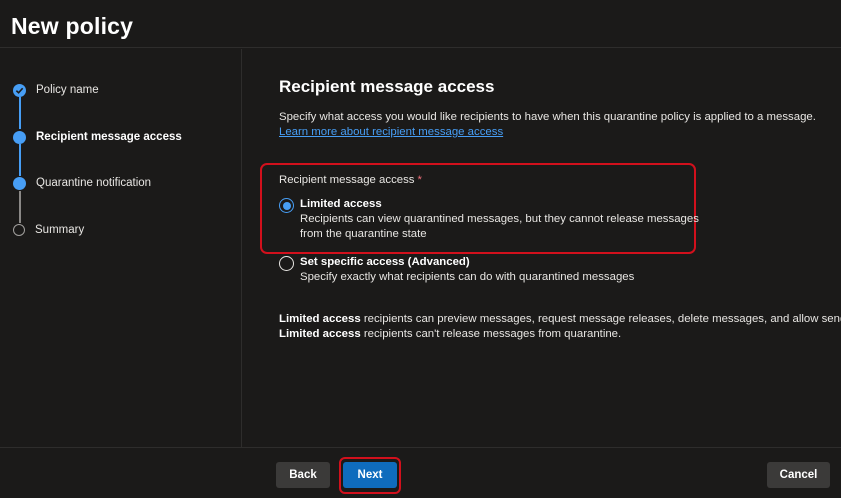  I want to click on step-label: Quarantine notification, so click(94, 183).